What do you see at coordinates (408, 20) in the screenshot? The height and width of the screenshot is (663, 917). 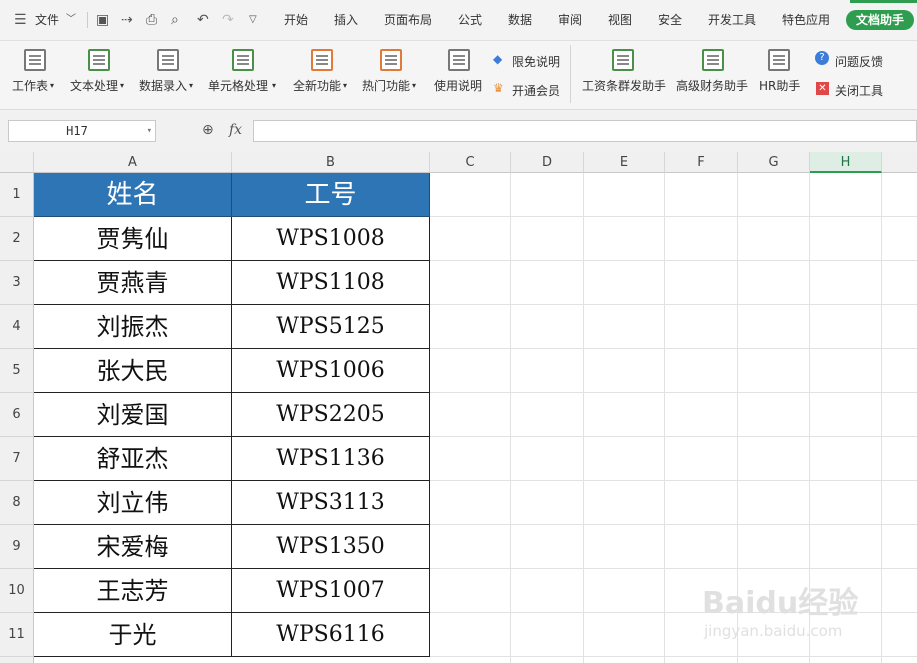 I see `tab-page-layout: 页面布局` at bounding box center [408, 20].